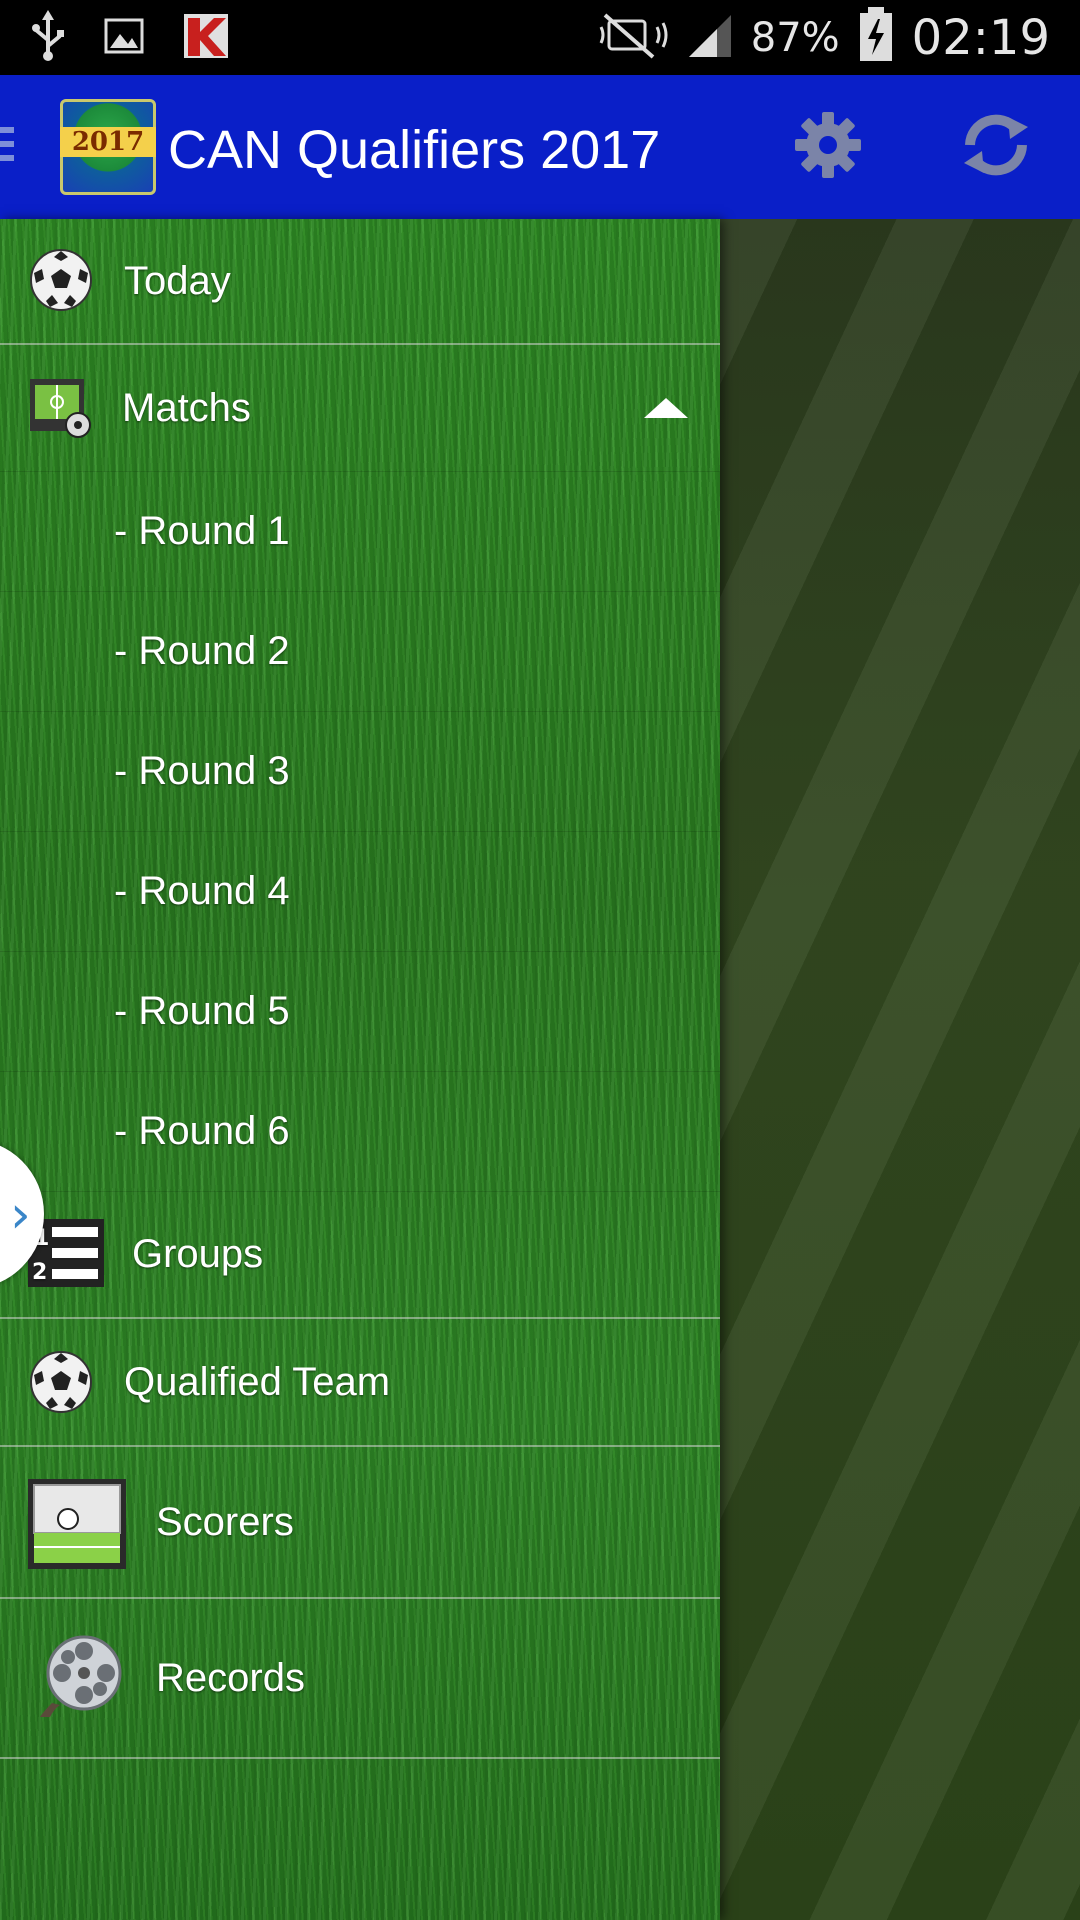 The image size is (1080, 1920). I want to click on drawer-item-label: Scorers, so click(225, 1521).